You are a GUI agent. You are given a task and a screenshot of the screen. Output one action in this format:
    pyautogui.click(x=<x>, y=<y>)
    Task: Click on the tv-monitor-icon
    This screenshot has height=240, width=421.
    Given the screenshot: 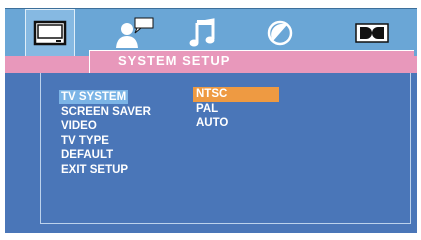 What is the action you would take?
    pyautogui.click(x=50, y=33)
    